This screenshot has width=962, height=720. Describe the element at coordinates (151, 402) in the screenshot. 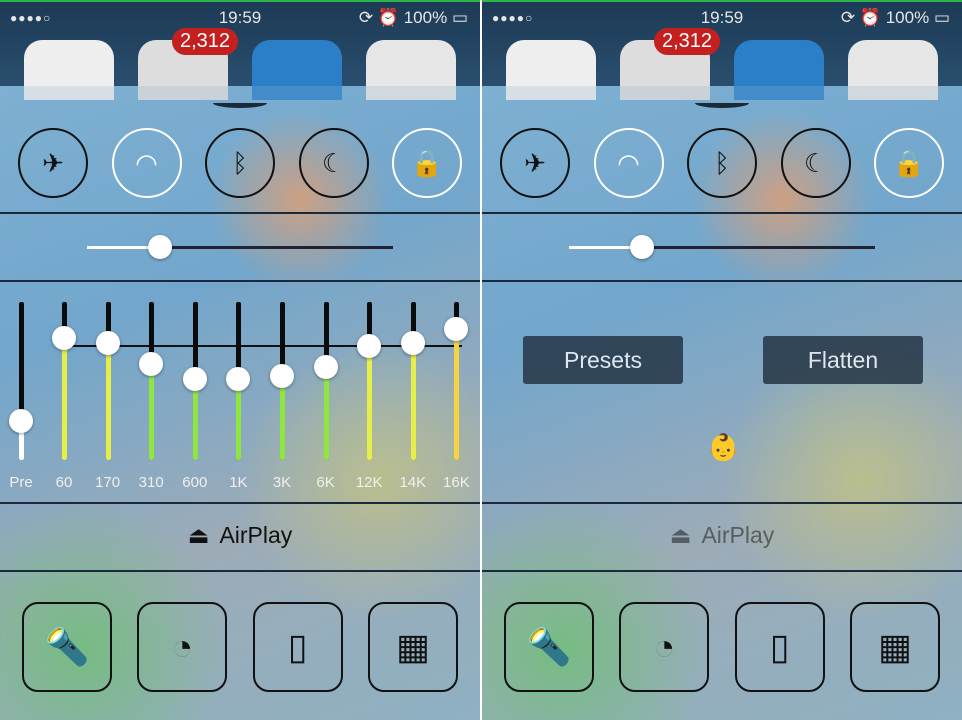

I see `eq-band-310: 310` at that location.